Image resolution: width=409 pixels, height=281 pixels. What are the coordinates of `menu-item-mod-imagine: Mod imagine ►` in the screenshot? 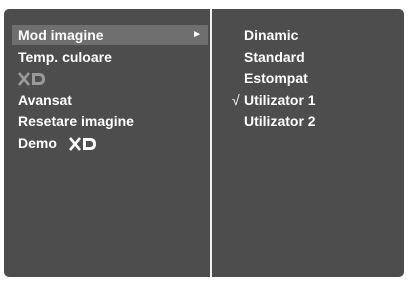 It's located at (110, 35).